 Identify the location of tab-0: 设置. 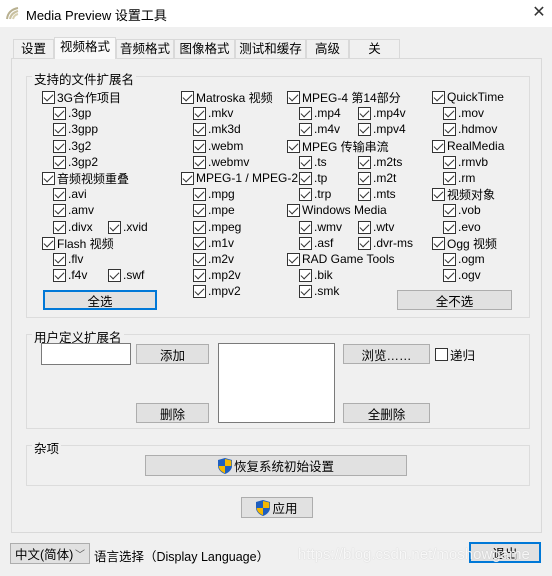
(33, 49).